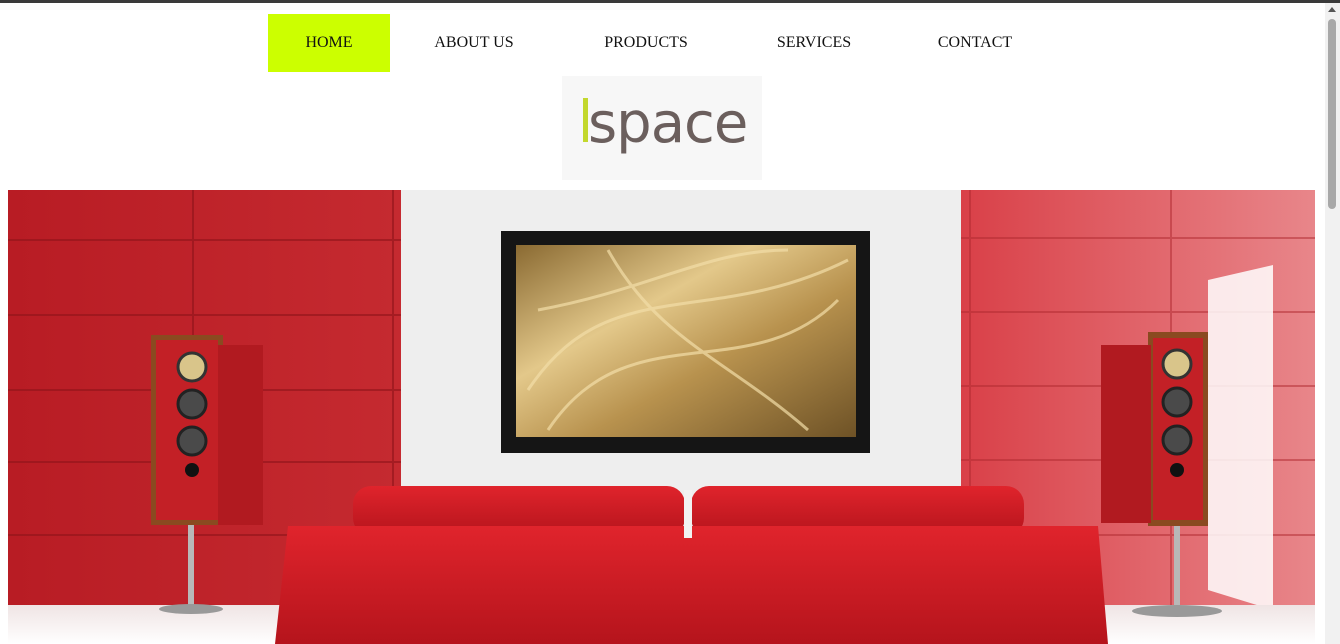  I want to click on nav-contact: CONTACT, so click(975, 43).